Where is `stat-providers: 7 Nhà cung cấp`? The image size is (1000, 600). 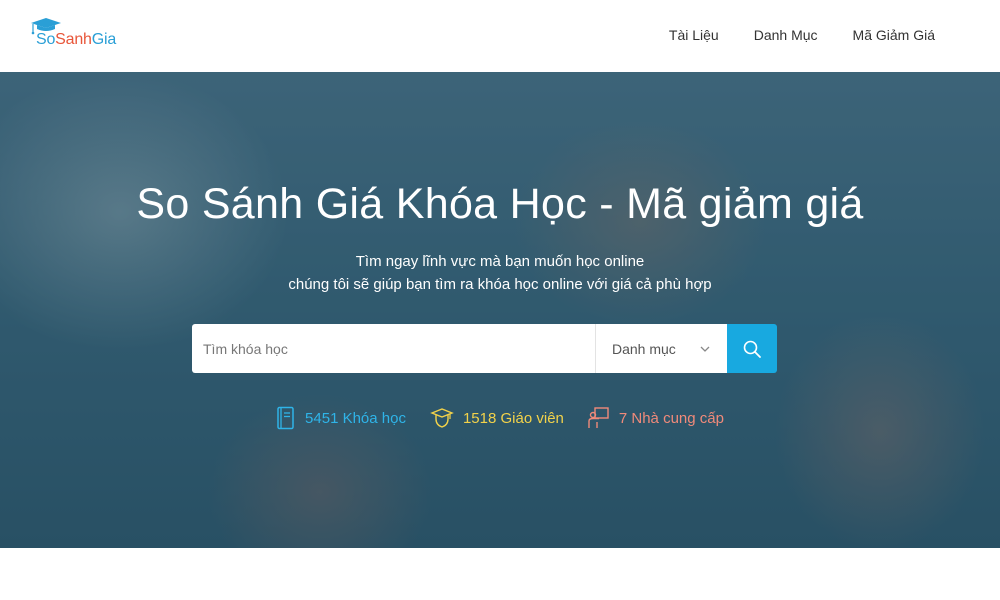
stat-providers: 7 Nhà cung cấp is located at coordinates (656, 418).